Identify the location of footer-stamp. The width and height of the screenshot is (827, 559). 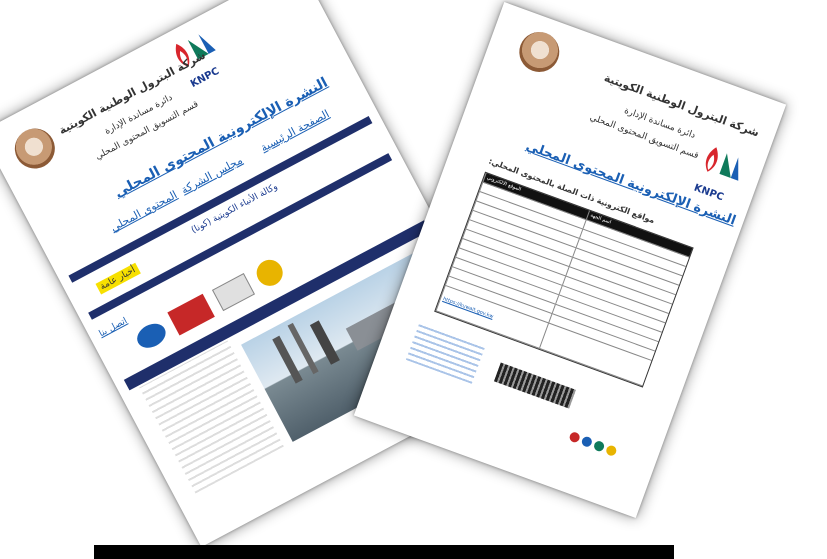
(534, 385).